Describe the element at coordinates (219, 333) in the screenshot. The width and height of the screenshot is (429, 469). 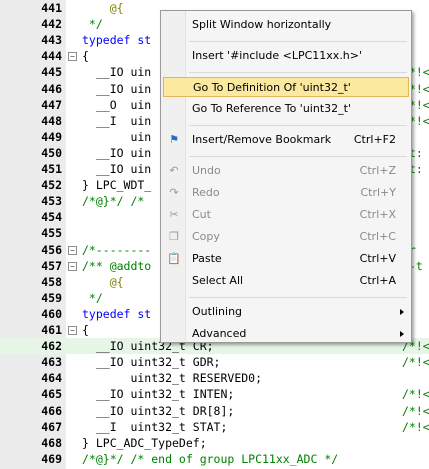
I see `menu-item-label: Advanced` at that location.